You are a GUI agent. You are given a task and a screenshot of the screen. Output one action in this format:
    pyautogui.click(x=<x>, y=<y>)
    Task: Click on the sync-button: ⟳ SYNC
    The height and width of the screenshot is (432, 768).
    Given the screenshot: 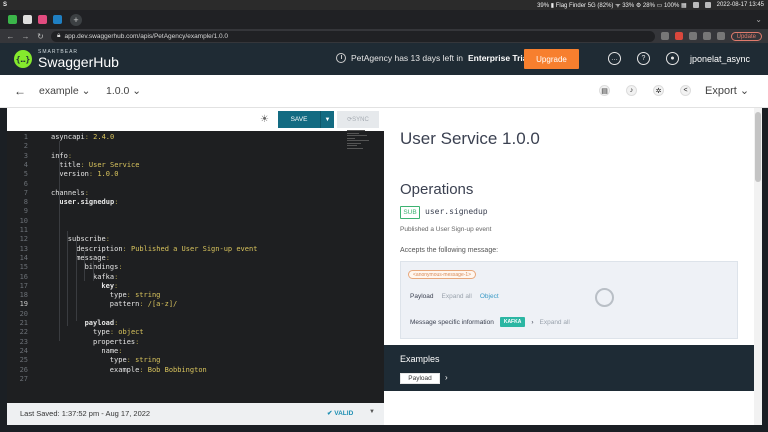 What is the action you would take?
    pyautogui.click(x=358, y=119)
    